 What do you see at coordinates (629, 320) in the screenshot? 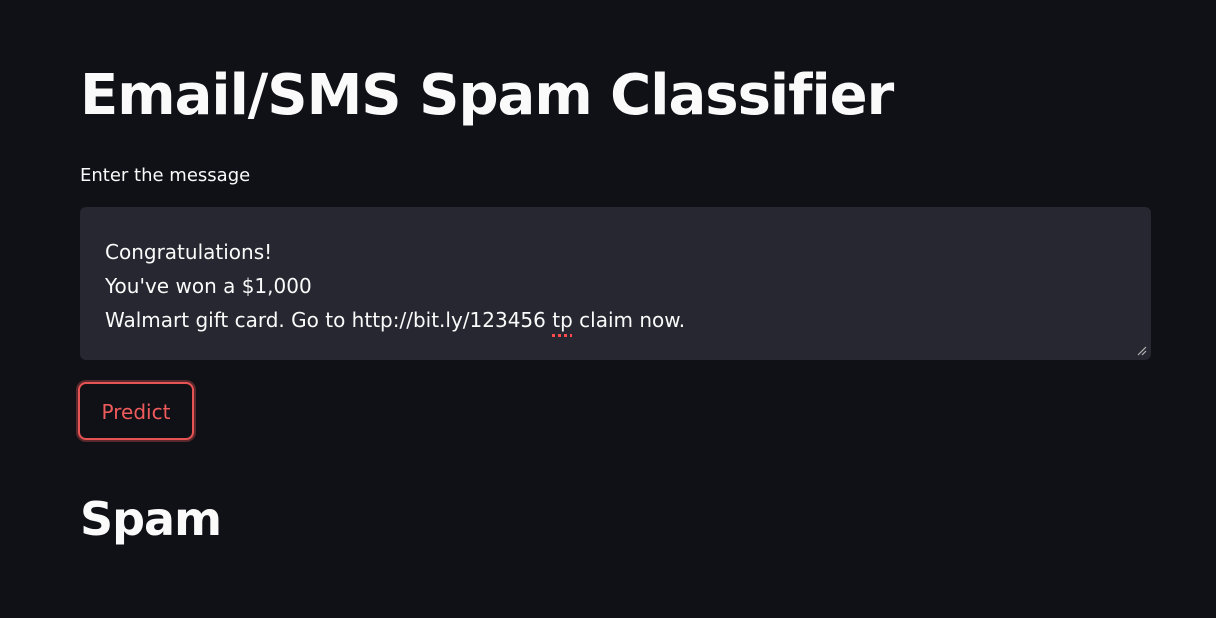
I see `message-text-after: claim now.` at bounding box center [629, 320].